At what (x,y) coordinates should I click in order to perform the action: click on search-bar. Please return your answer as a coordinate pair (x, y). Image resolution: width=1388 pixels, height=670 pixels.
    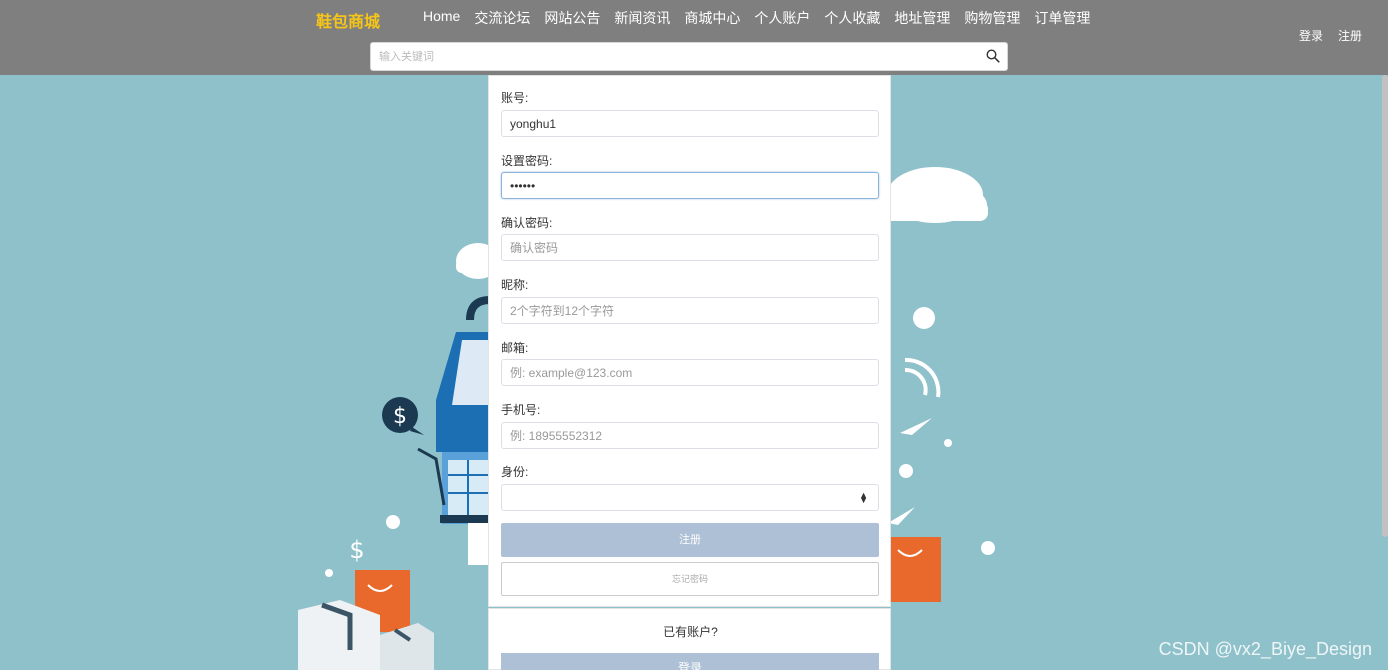
    Looking at the image, I should click on (689, 56).